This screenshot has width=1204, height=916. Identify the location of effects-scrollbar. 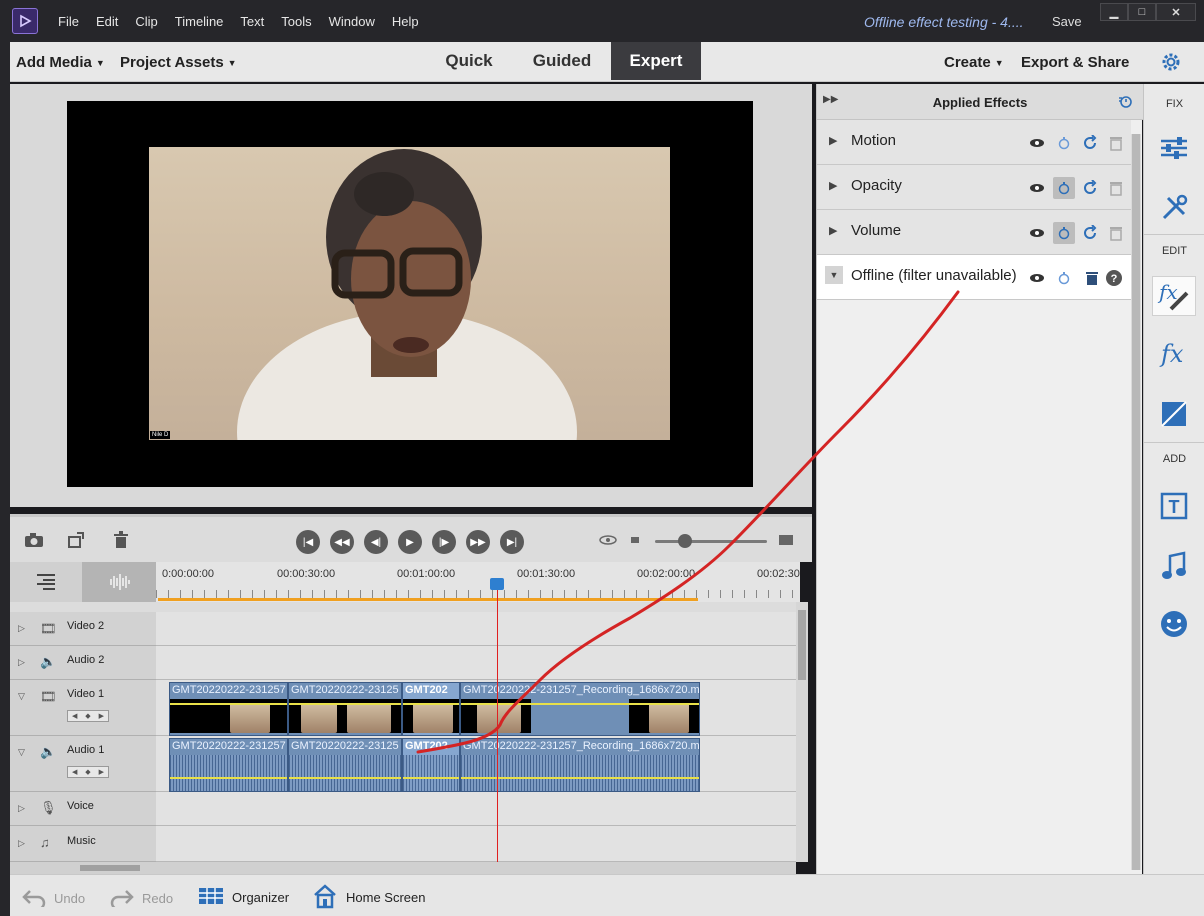
(1136, 502).